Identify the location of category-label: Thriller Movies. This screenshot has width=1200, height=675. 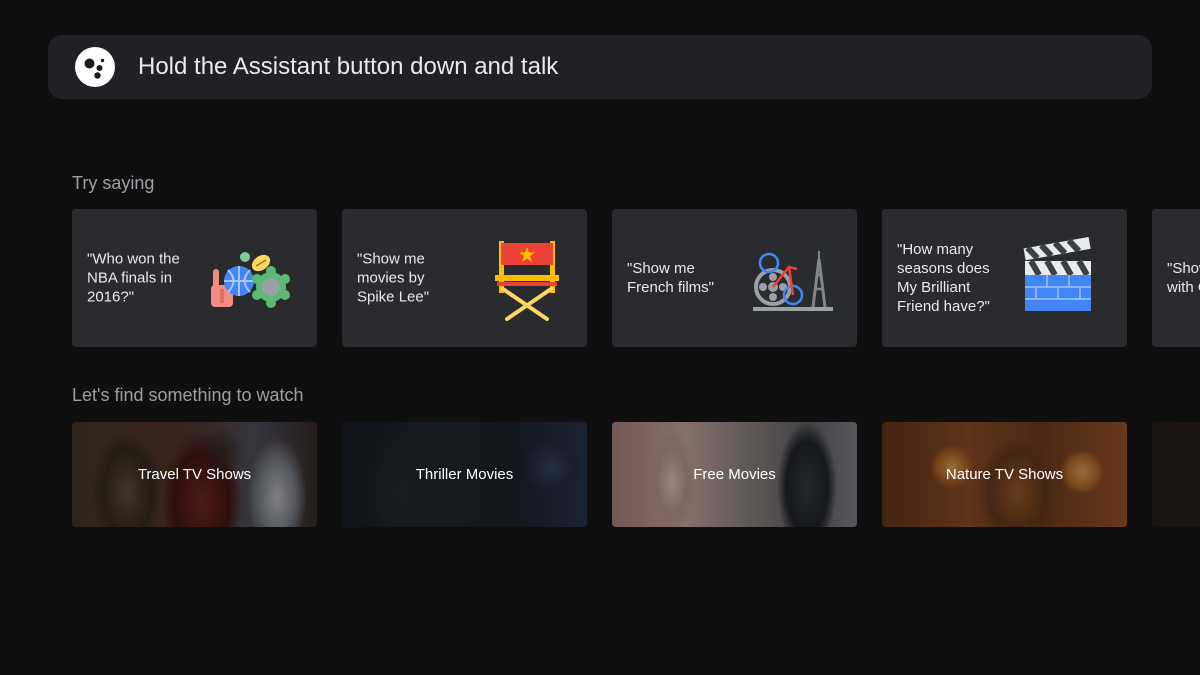
(464, 474).